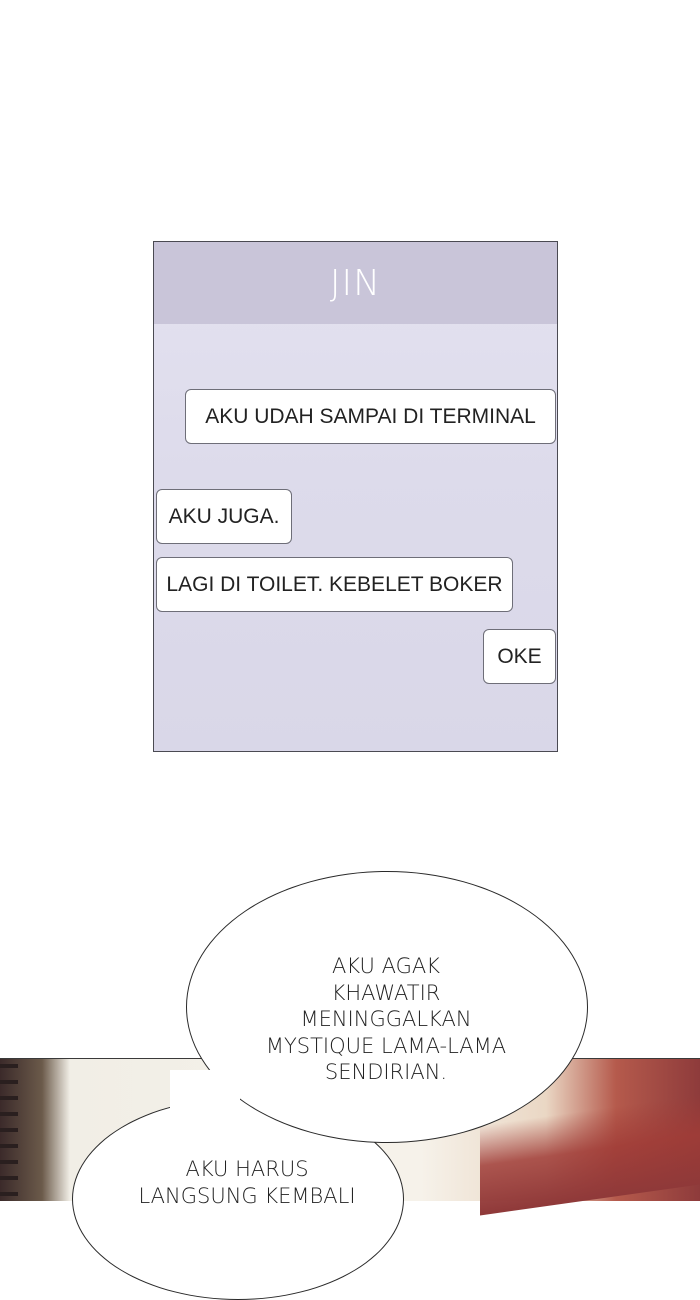 The width and height of the screenshot is (700, 1300). Describe the element at coordinates (519, 656) in the screenshot. I see `message-bubble-sent: OKE` at that location.